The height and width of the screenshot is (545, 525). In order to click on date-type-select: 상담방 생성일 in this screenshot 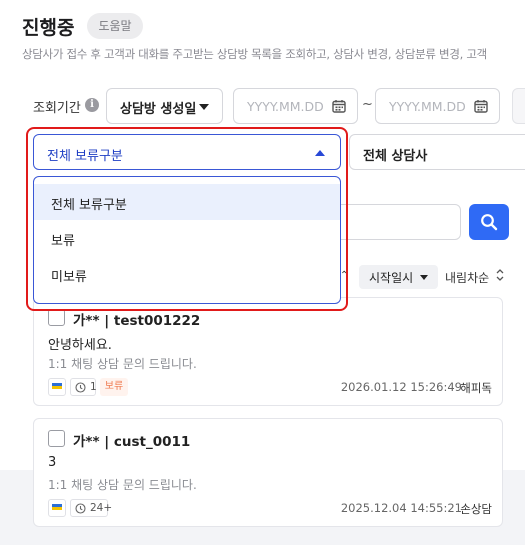, I will do `click(164, 106)`.